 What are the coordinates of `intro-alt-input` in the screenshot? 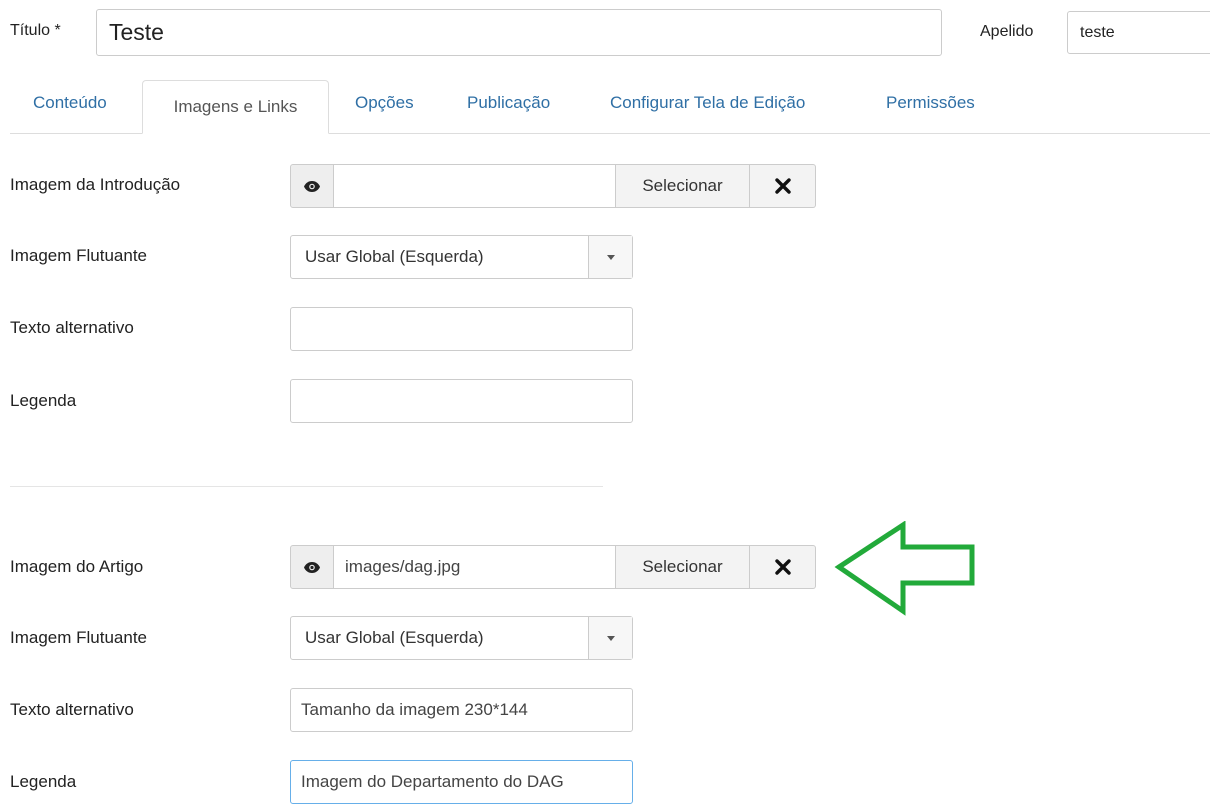 It's located at (461, 329).